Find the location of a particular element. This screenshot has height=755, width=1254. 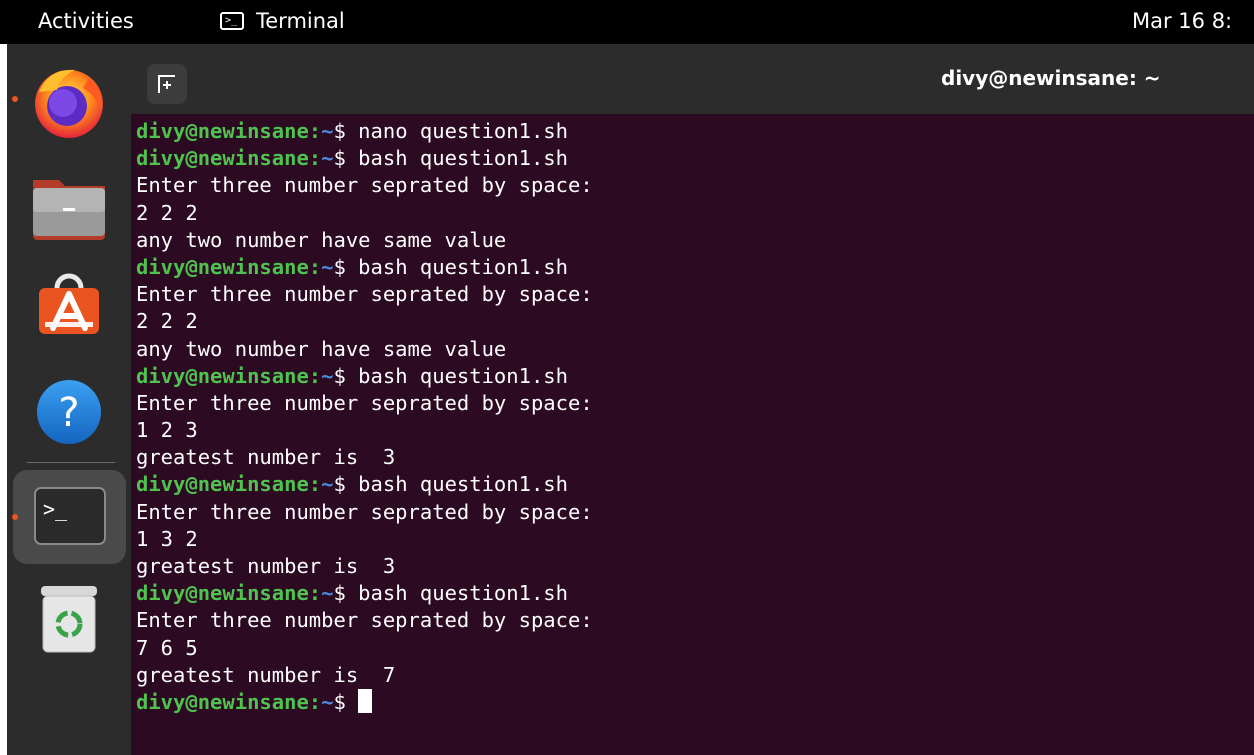

files-icon is located at coordinates (69, 210).